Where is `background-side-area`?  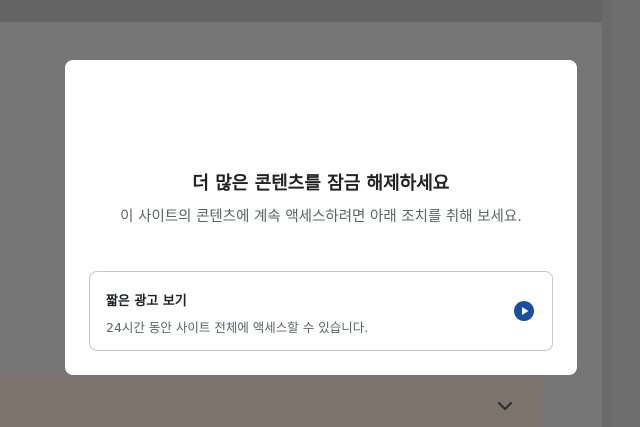
background-side-area is located at coordinates (626, 213).